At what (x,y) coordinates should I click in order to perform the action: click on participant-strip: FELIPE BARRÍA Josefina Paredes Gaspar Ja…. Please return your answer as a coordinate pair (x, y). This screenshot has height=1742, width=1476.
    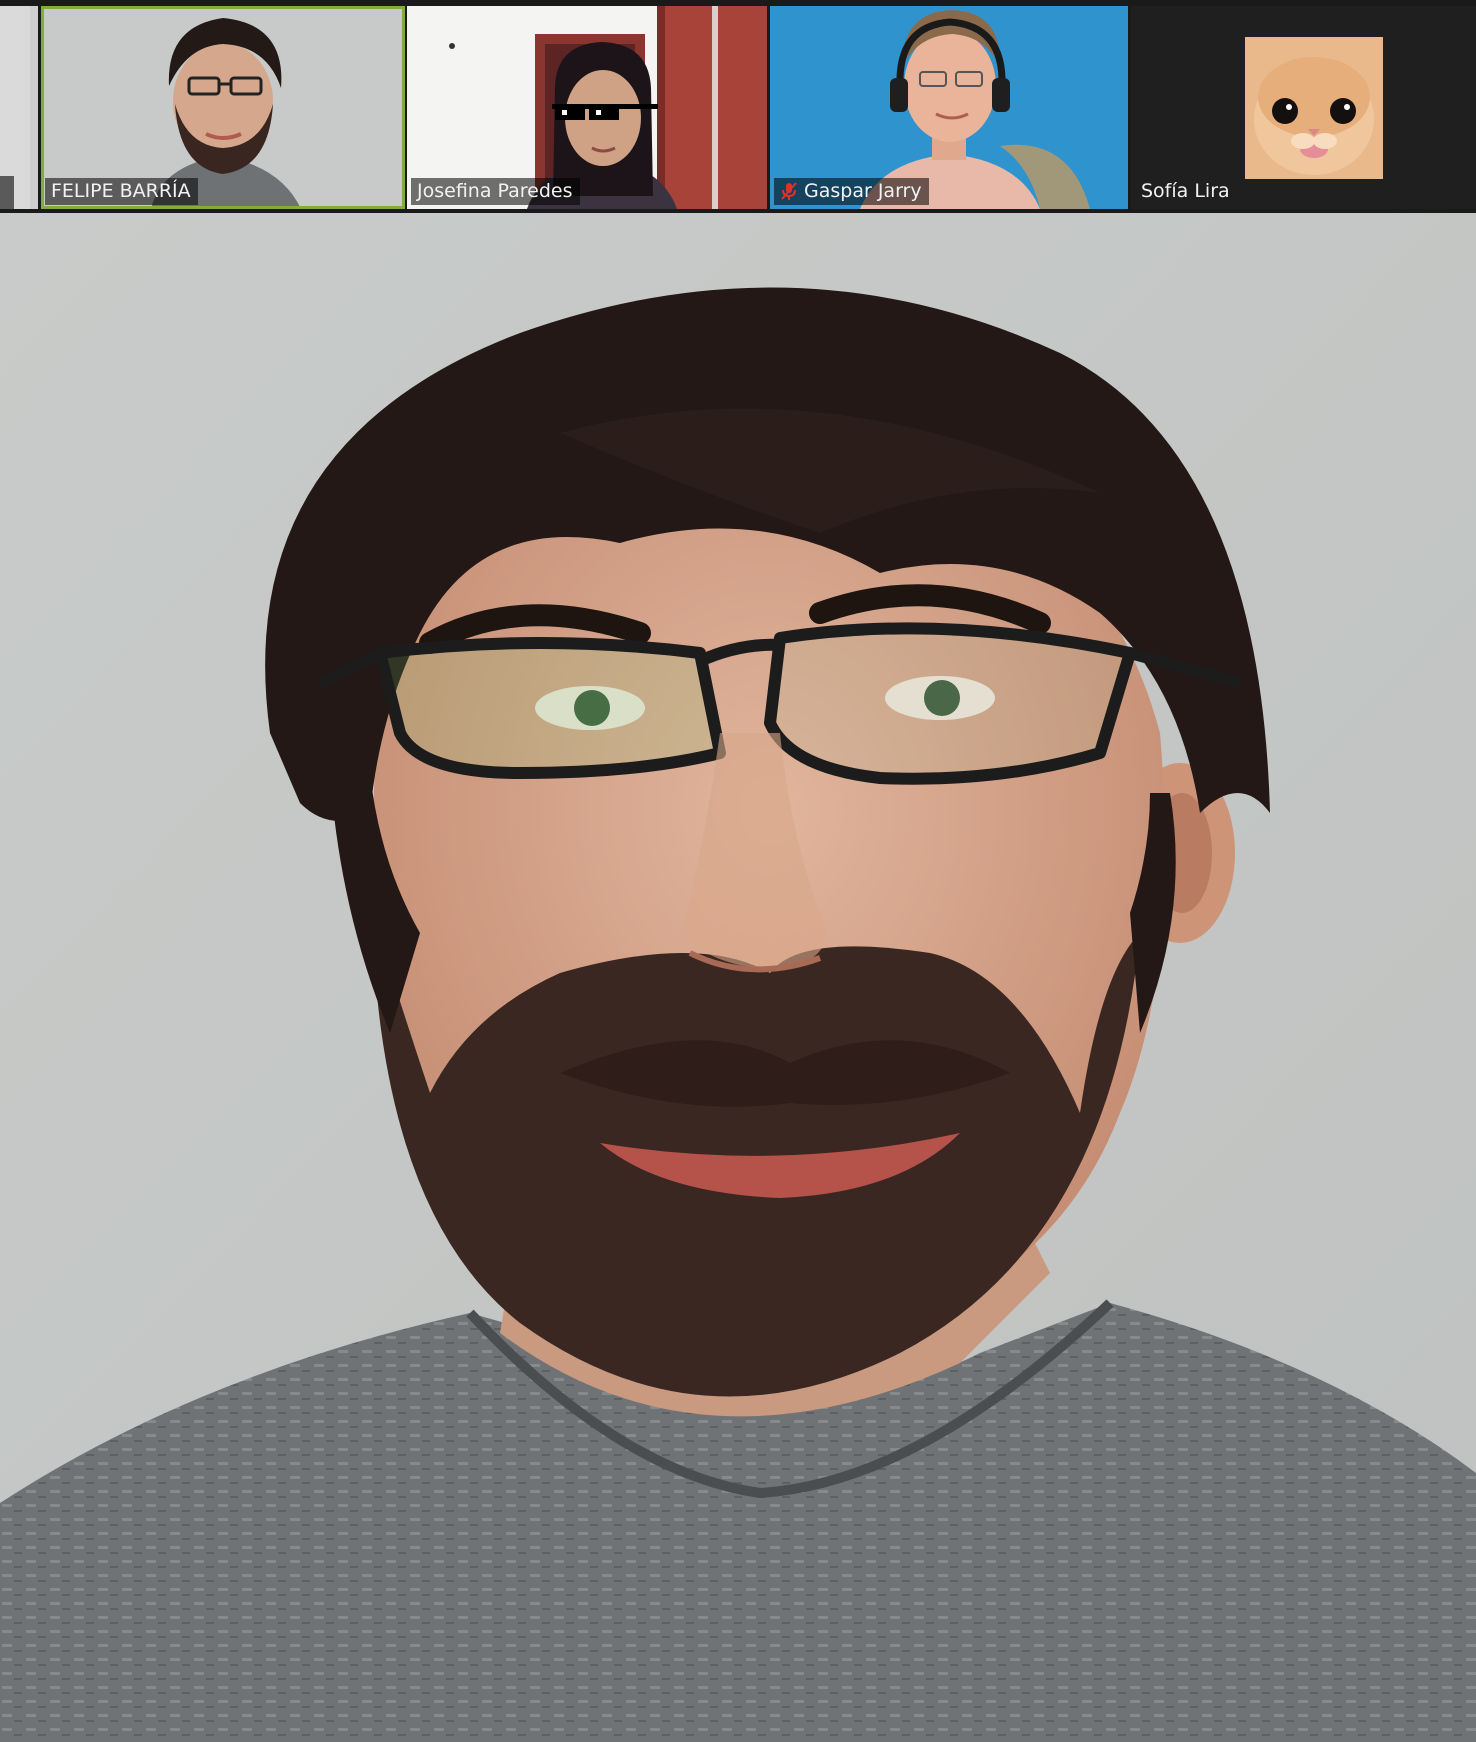
    Looking at the image, I should click on (738, 106).